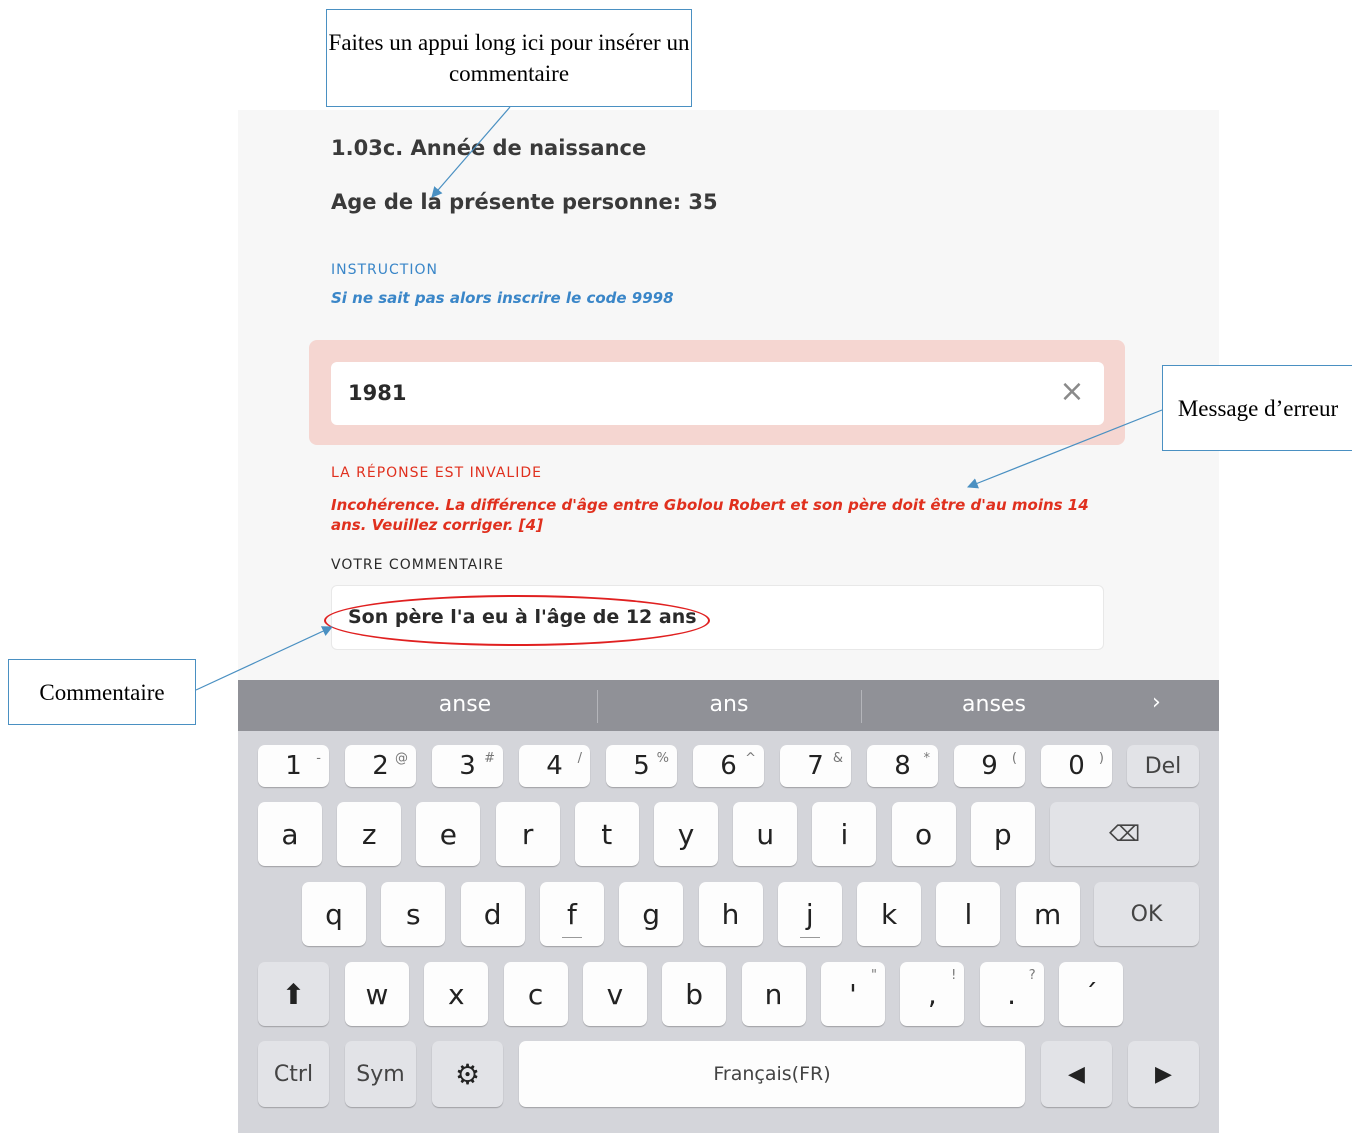  I want to click on key-punct-3-label: ´, so click(1090, 994).